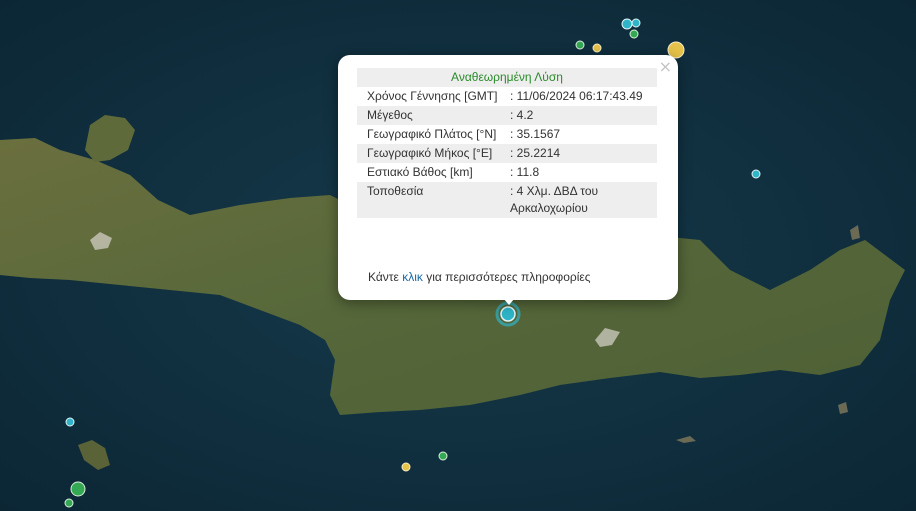 This screenshot has height=511, width=916. I want to click on row-value: : 11.8, so click(525, 172).